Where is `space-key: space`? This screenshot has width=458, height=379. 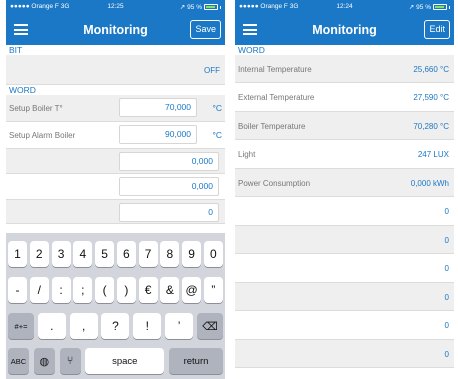
space-key: space is located at coordinates (125, 361).